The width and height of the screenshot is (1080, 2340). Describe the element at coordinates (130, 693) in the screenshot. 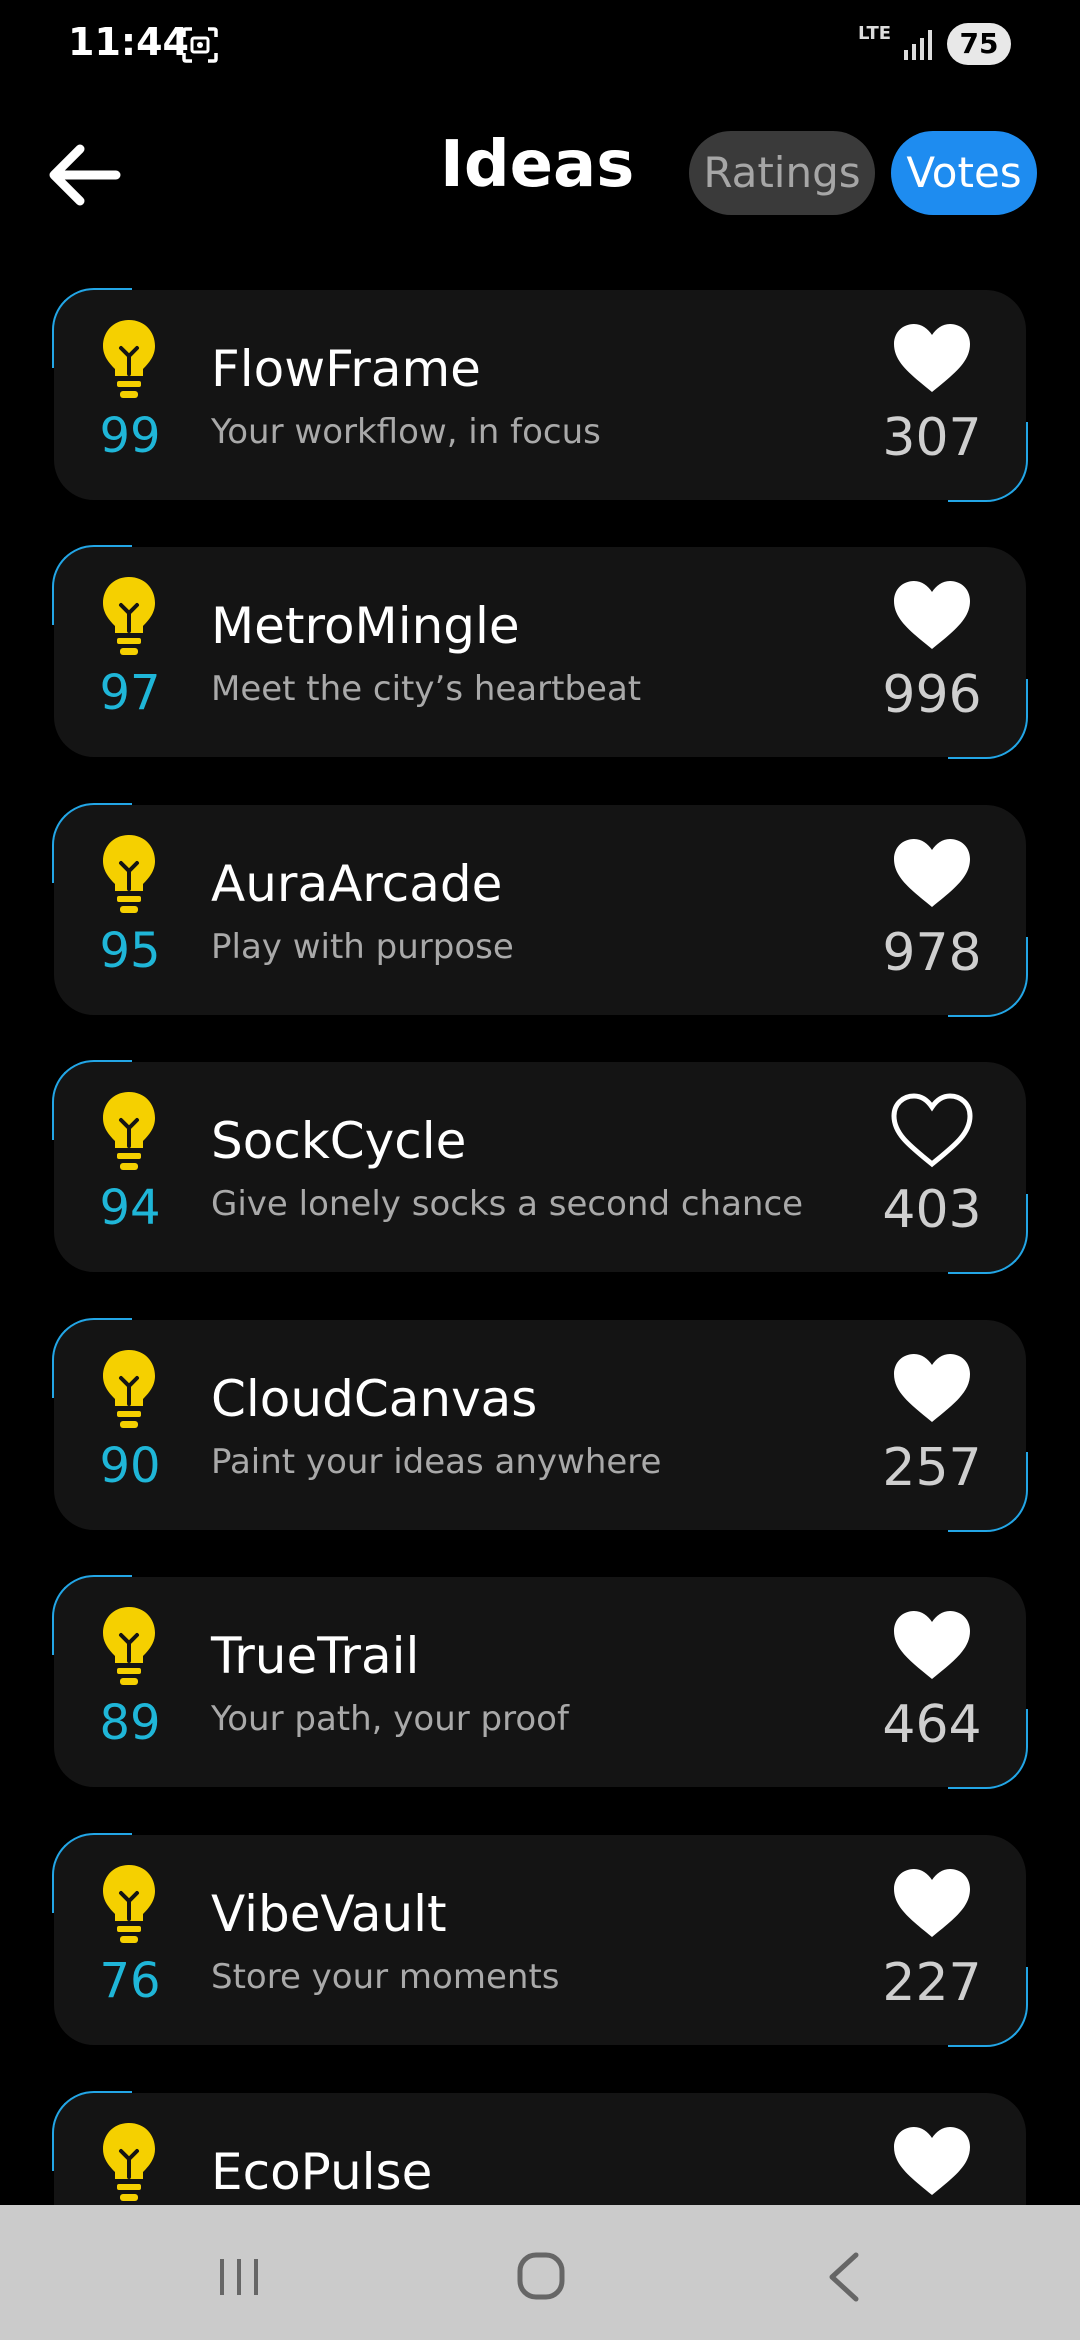

I see `idea-score: 97` at that location.